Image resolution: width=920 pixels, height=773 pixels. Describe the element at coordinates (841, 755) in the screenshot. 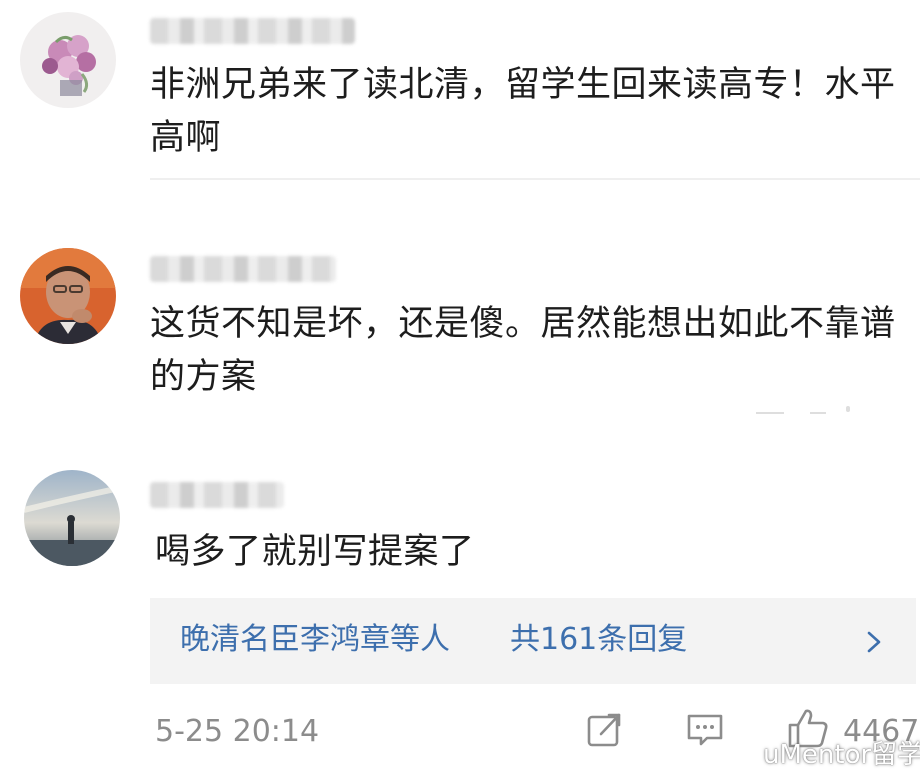

I see `watermark-text: uMentor留学` at that location.